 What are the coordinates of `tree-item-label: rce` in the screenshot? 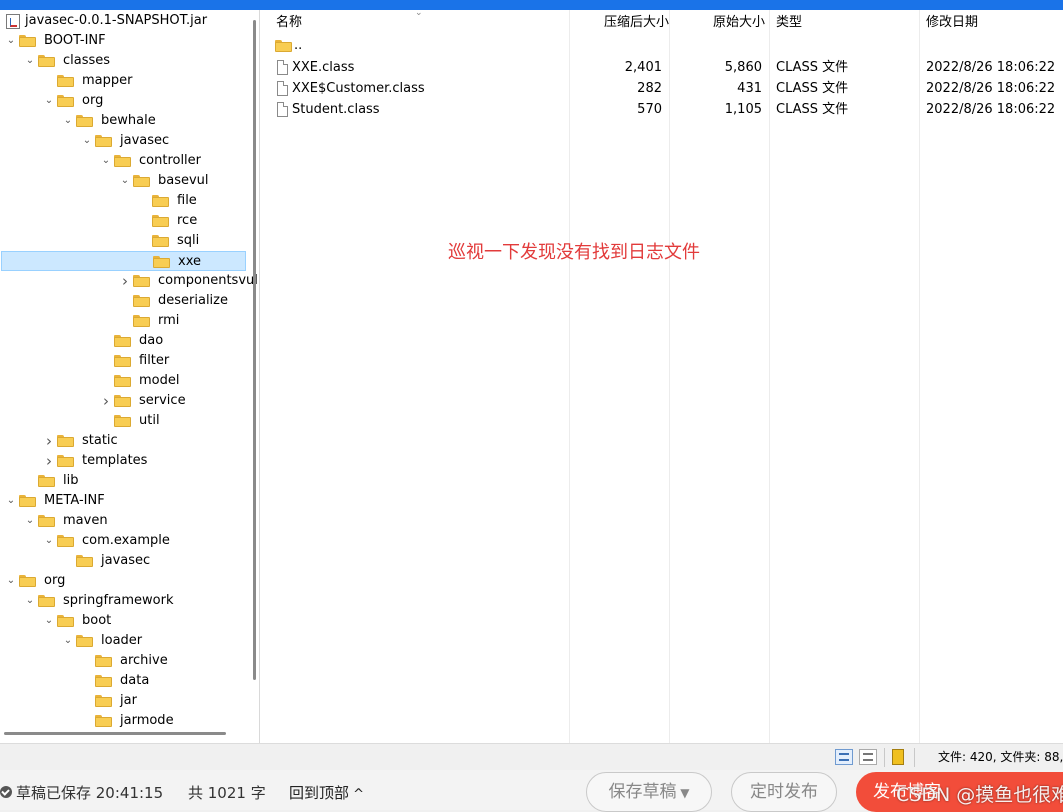 It's located at (187, 220).